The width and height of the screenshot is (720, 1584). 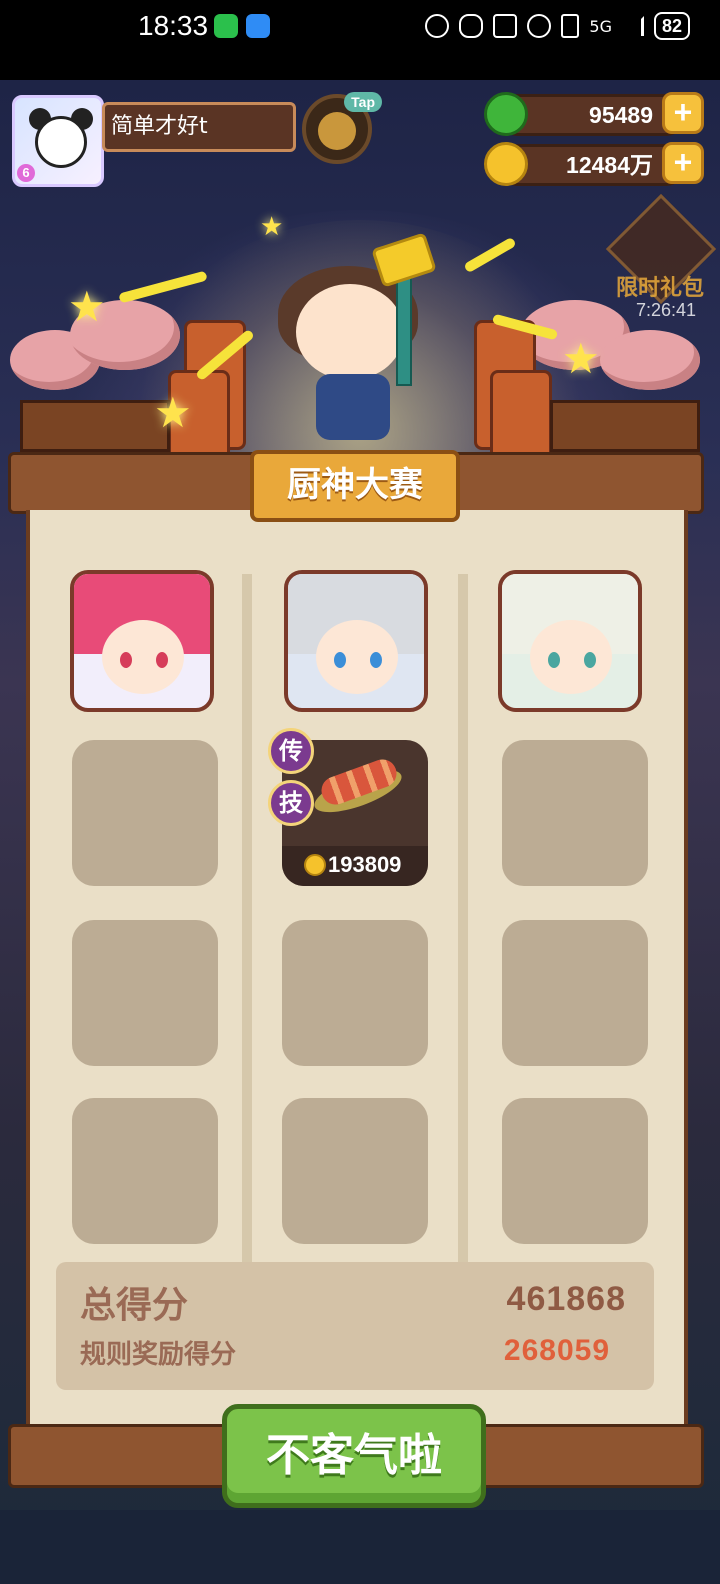 What do you see at coordinates (315, 865) in the screenshot?
I see `coin-icon` at bounding box center [315, 865].